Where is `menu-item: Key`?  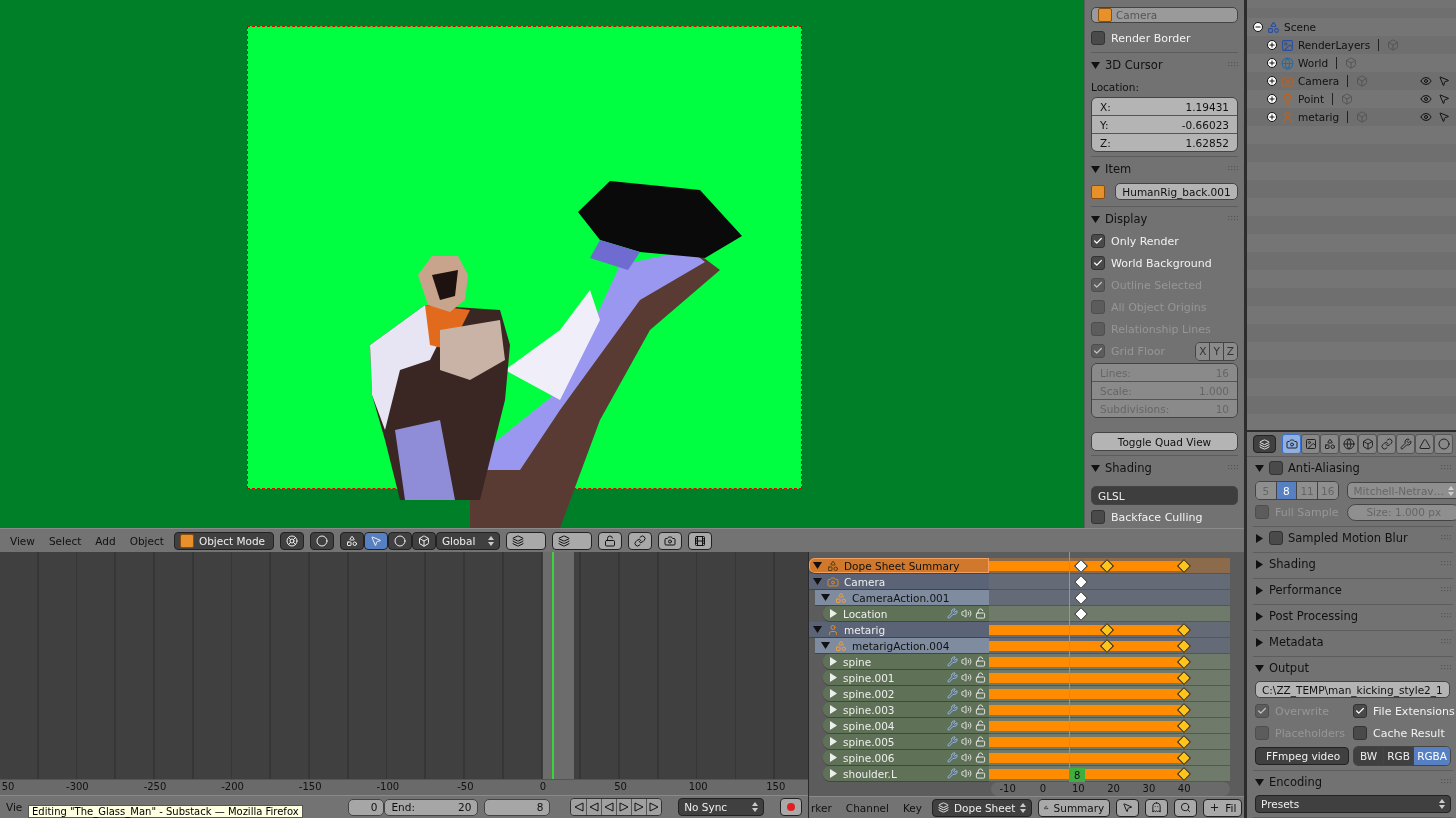 menu-item: Key is located at coordinates (912, 807).